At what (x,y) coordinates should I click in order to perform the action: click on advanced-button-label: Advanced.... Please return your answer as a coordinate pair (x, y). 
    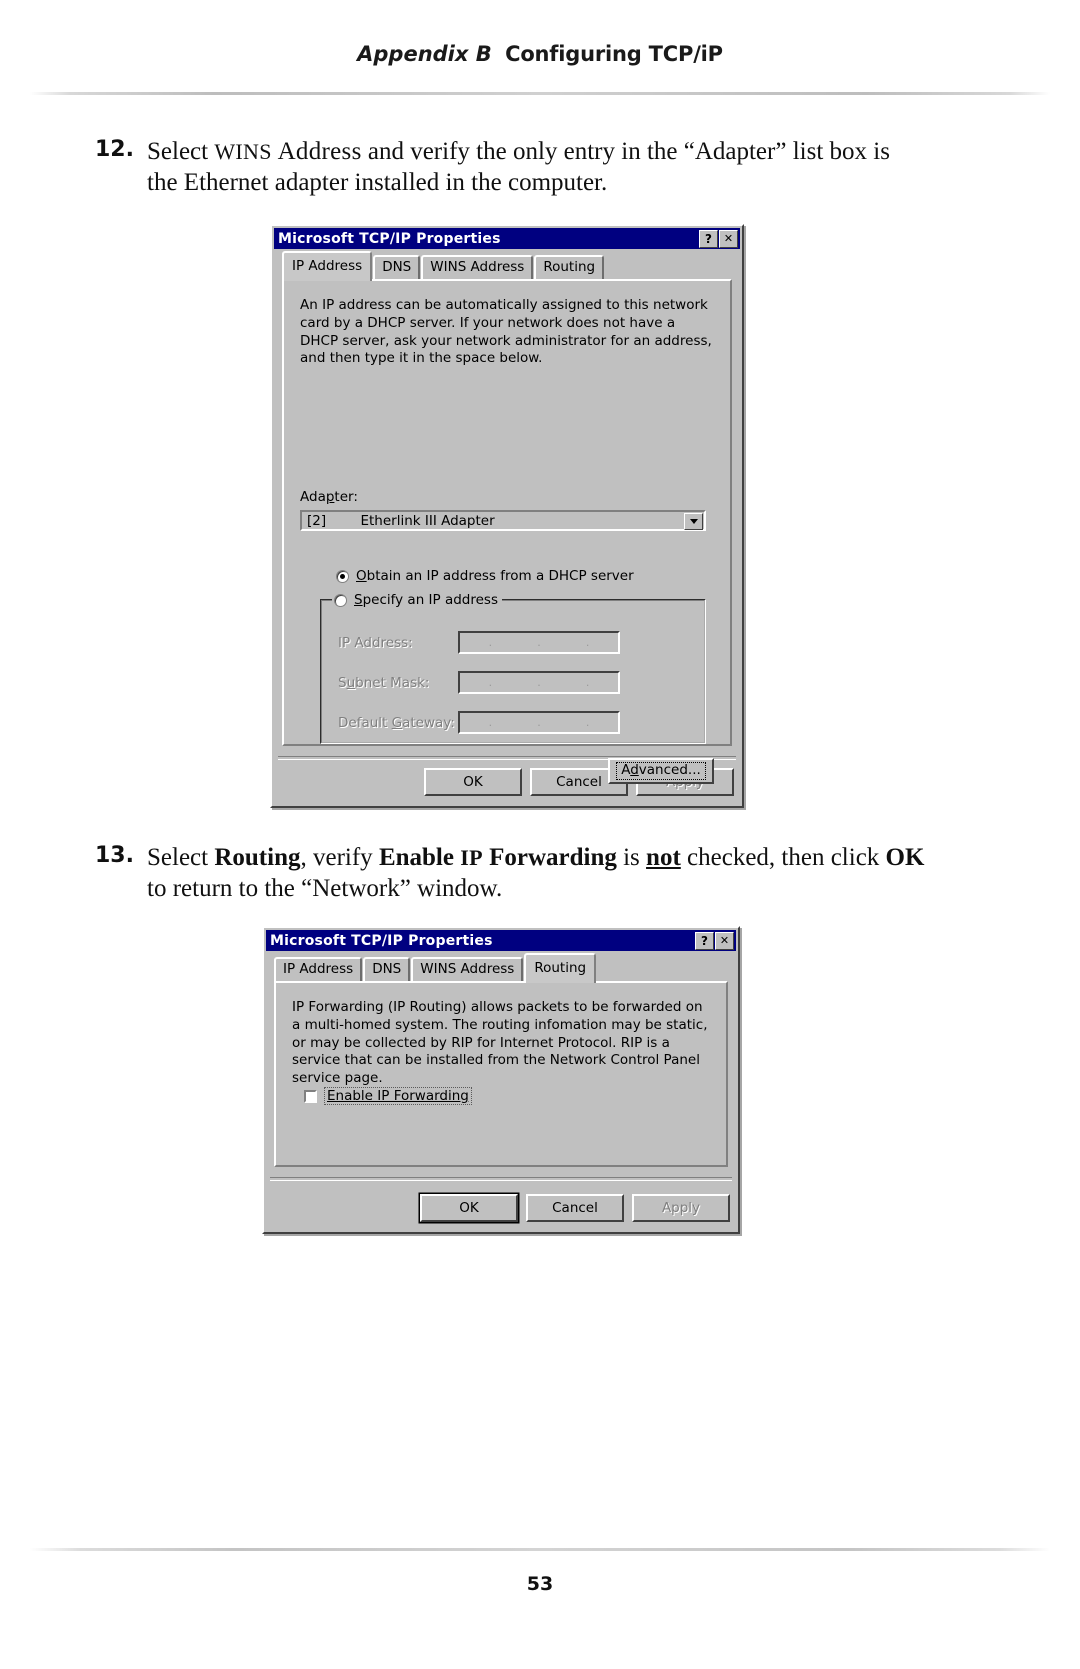
    Looking at the image, I should click on (661, 771).